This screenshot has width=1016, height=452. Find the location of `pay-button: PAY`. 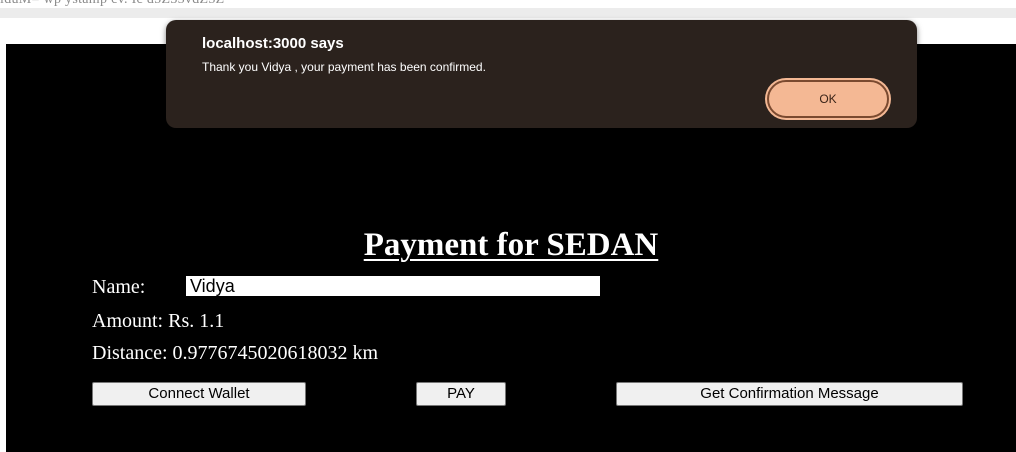

pay-button: PAY is located at coordinates (461, 394).